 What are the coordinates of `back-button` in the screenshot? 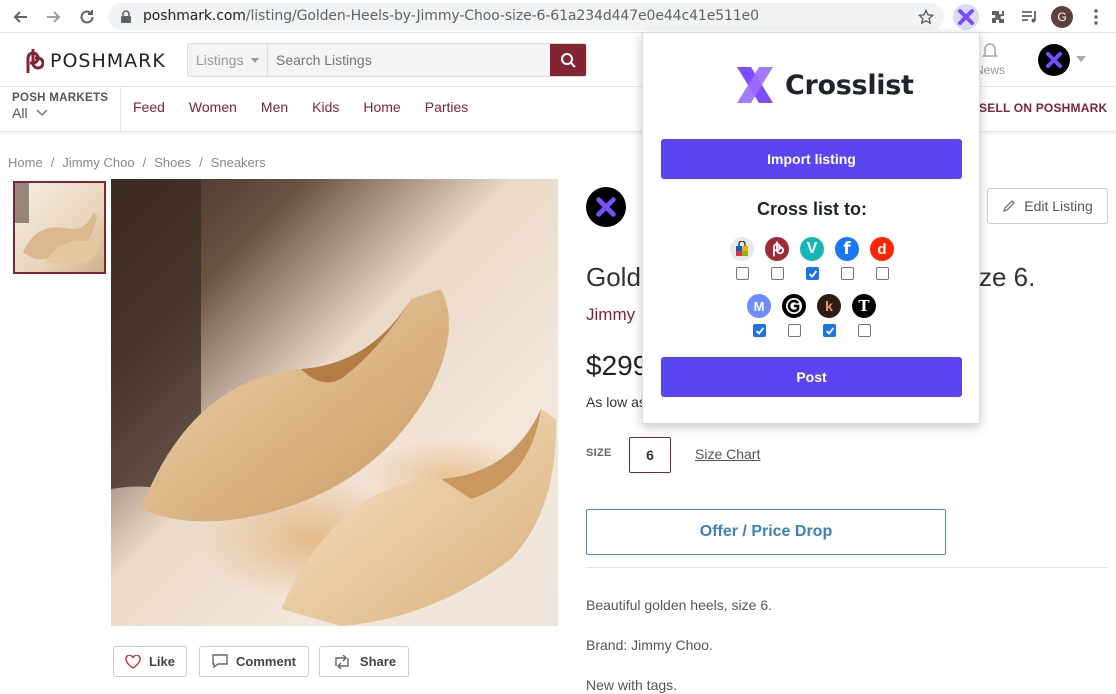 It's located at (21, 17).